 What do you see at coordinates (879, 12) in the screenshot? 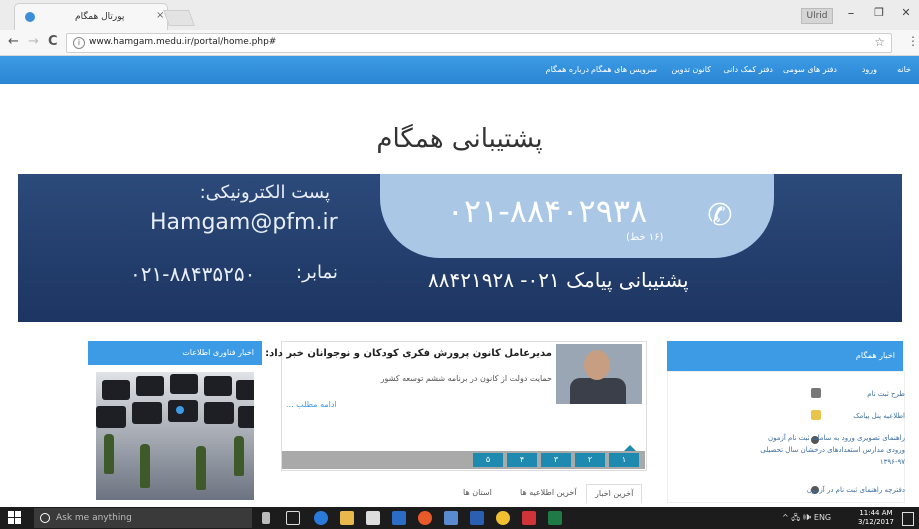
I see `maximize-button: ❐` at bounding box center [879, 12].